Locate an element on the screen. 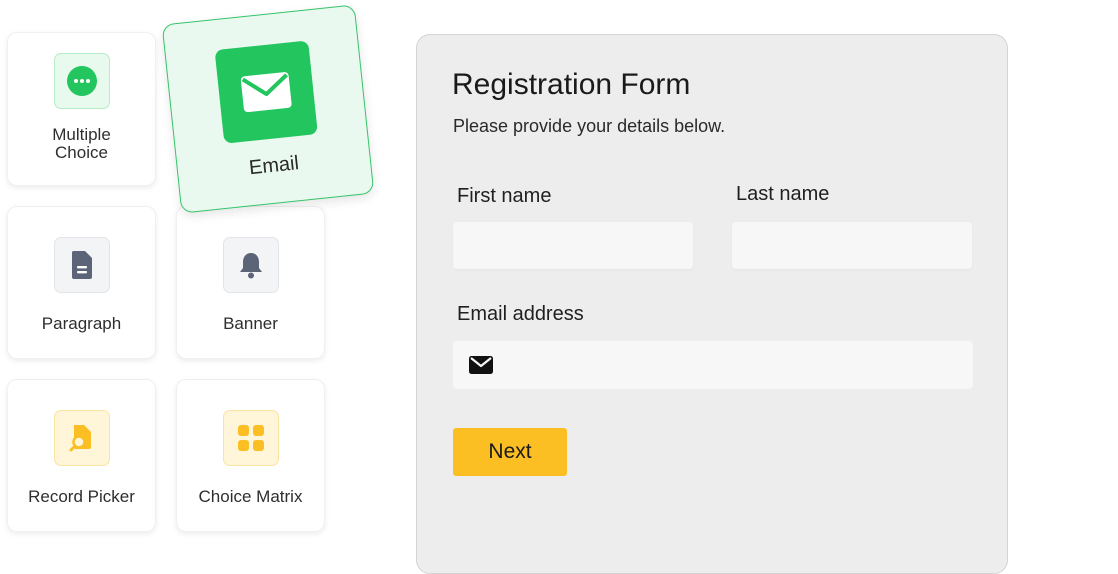  email-input is located at coordinates (735, 366).